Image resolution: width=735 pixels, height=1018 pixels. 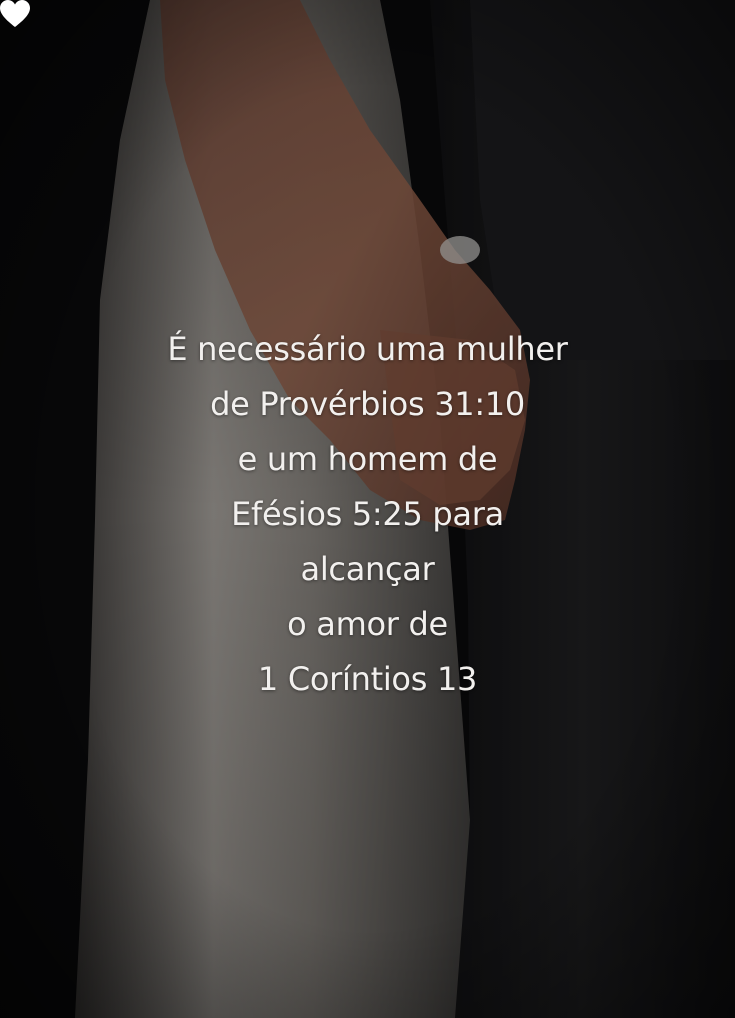 What do you see at coordinates (367, 569) in the screenshot?
I see `quote-line: alcançar` at bounding box center [367, 569].